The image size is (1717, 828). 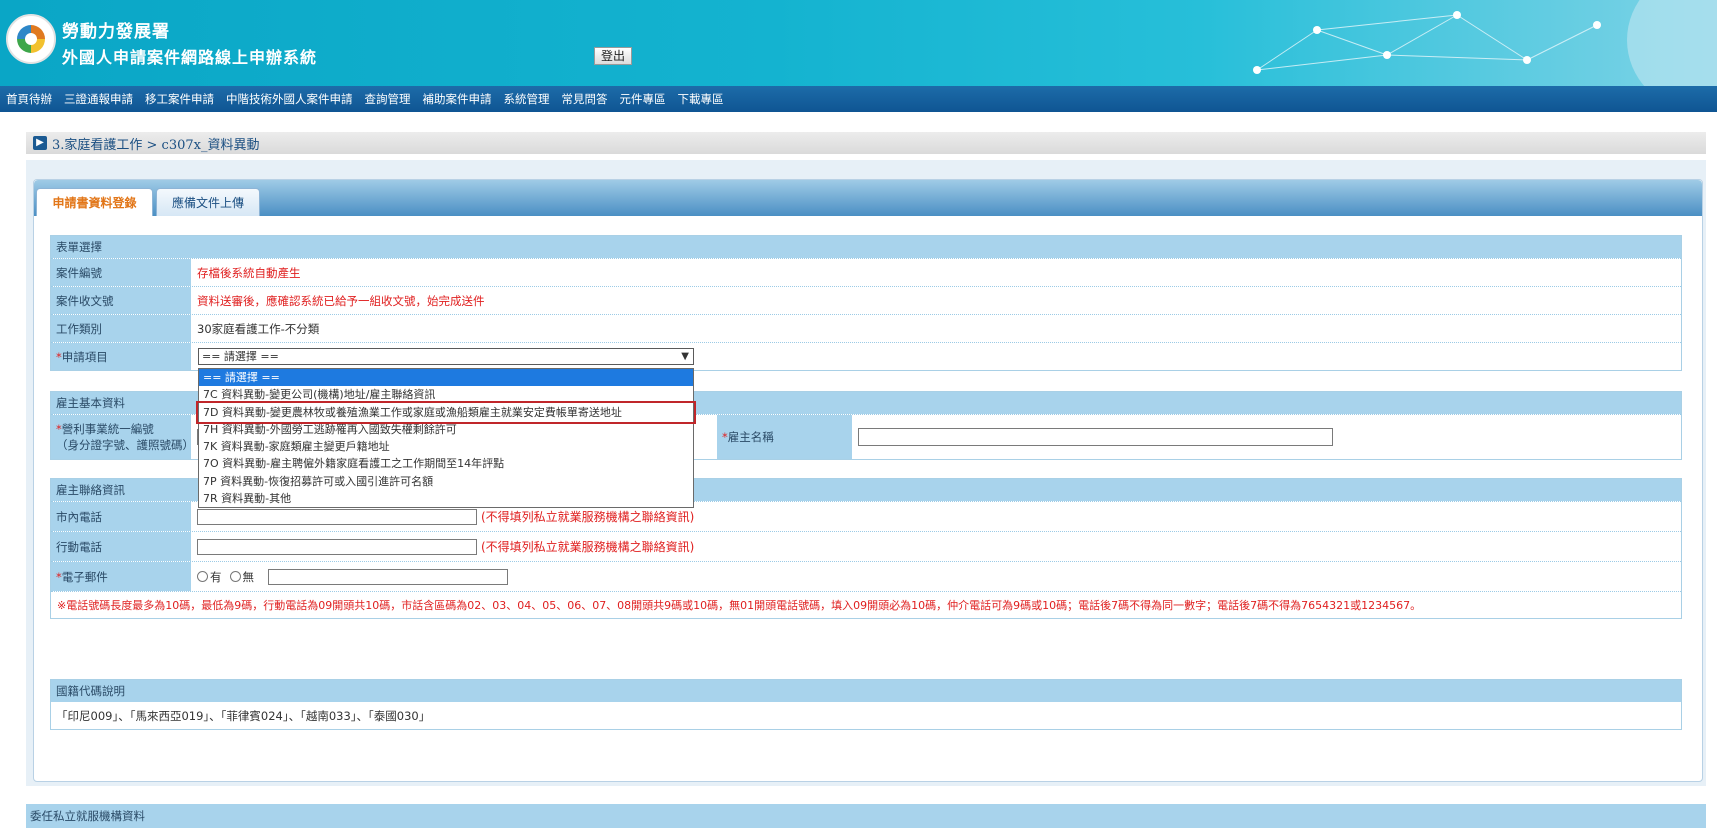 What do you see at coordinates (685, 356) in the screenshot?
I see `chevron-down-icon: ▼` at bounding box center [685, 356].